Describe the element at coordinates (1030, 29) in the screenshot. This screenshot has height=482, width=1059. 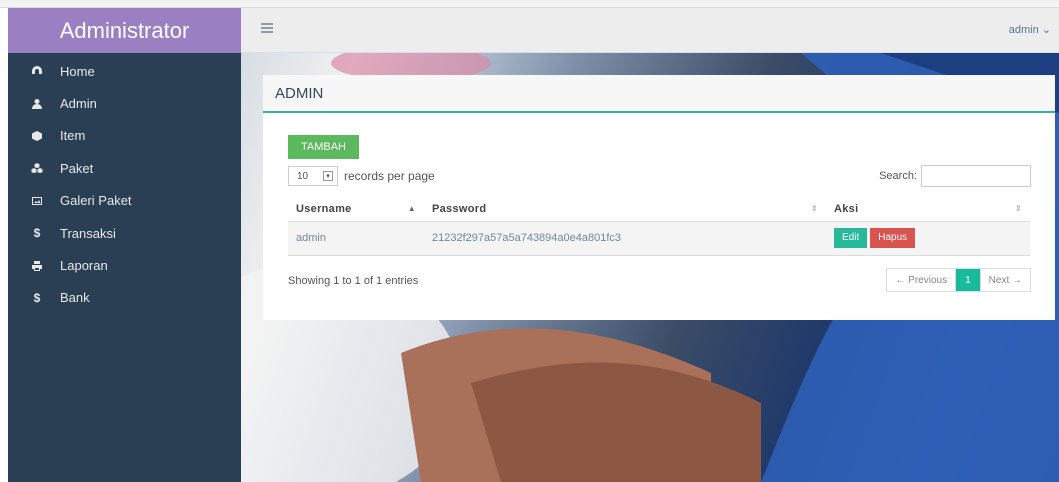
I see `user-menu: admin ⌄` at that location.